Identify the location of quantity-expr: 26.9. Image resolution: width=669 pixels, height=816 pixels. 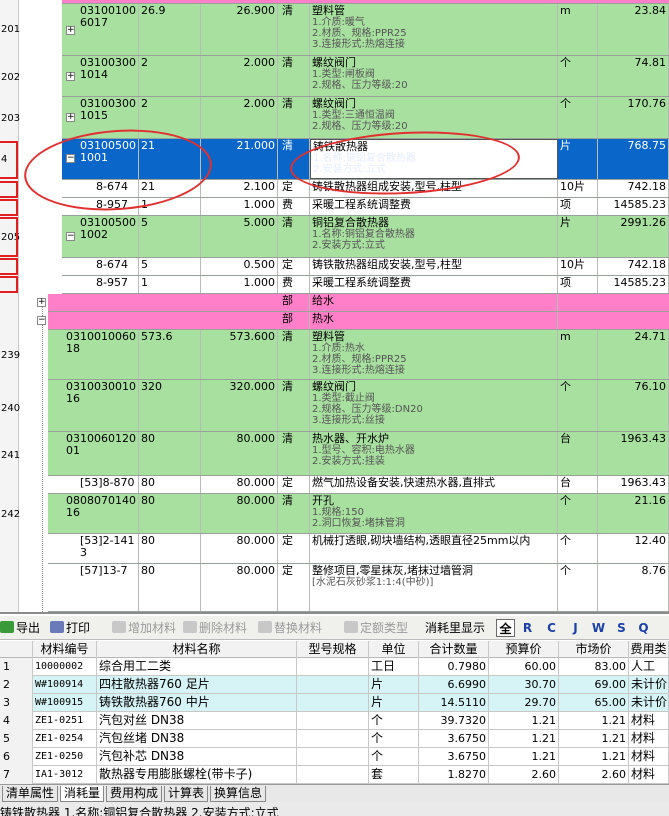
(170, 29).